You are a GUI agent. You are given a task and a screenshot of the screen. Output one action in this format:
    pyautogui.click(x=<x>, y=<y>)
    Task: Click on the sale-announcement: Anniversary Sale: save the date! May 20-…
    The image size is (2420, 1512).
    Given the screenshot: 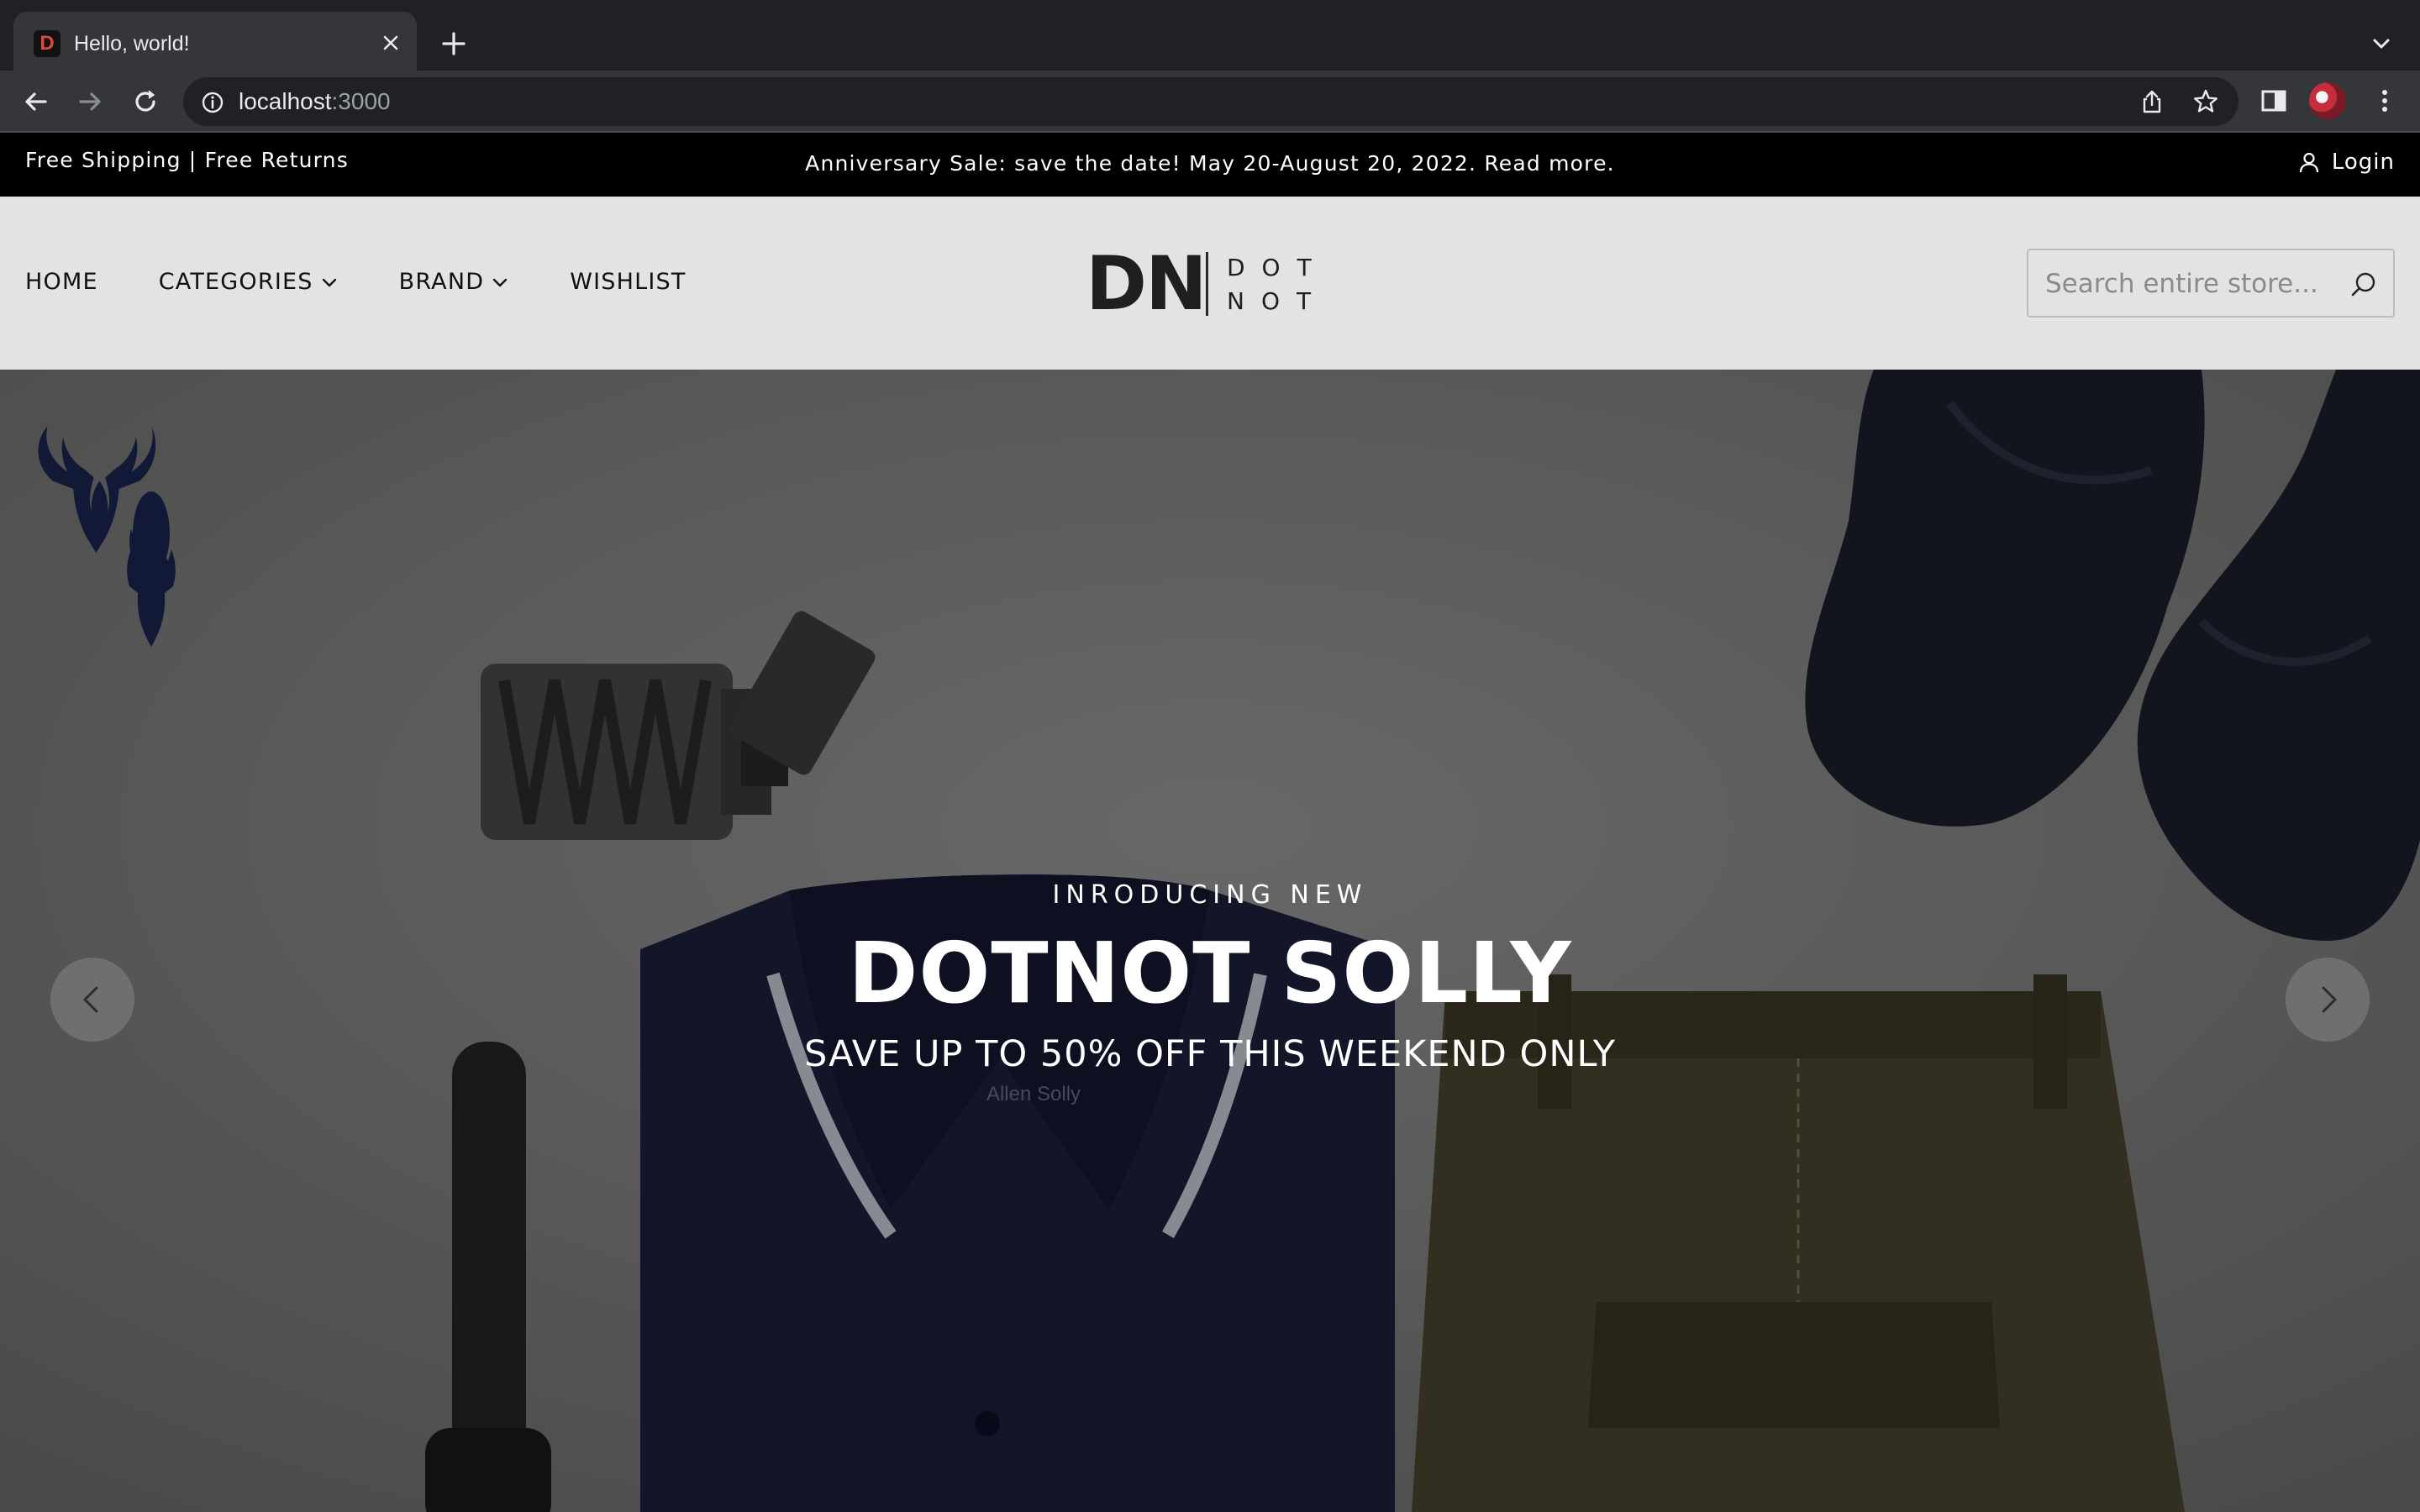 What is the action you would take?
    pyautogui.click(x=1210, y=163)
    